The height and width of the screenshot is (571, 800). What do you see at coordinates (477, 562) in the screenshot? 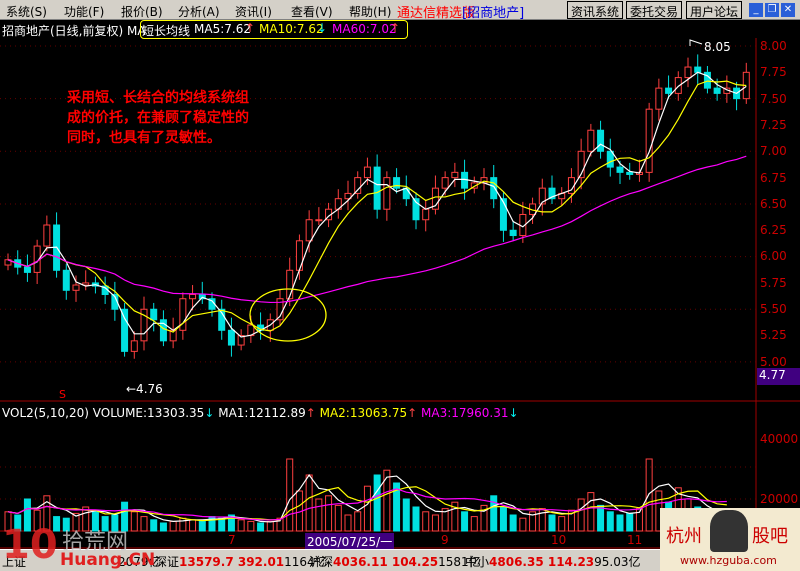
I see `zx-label: 中小` at bounding box center [477, 562].